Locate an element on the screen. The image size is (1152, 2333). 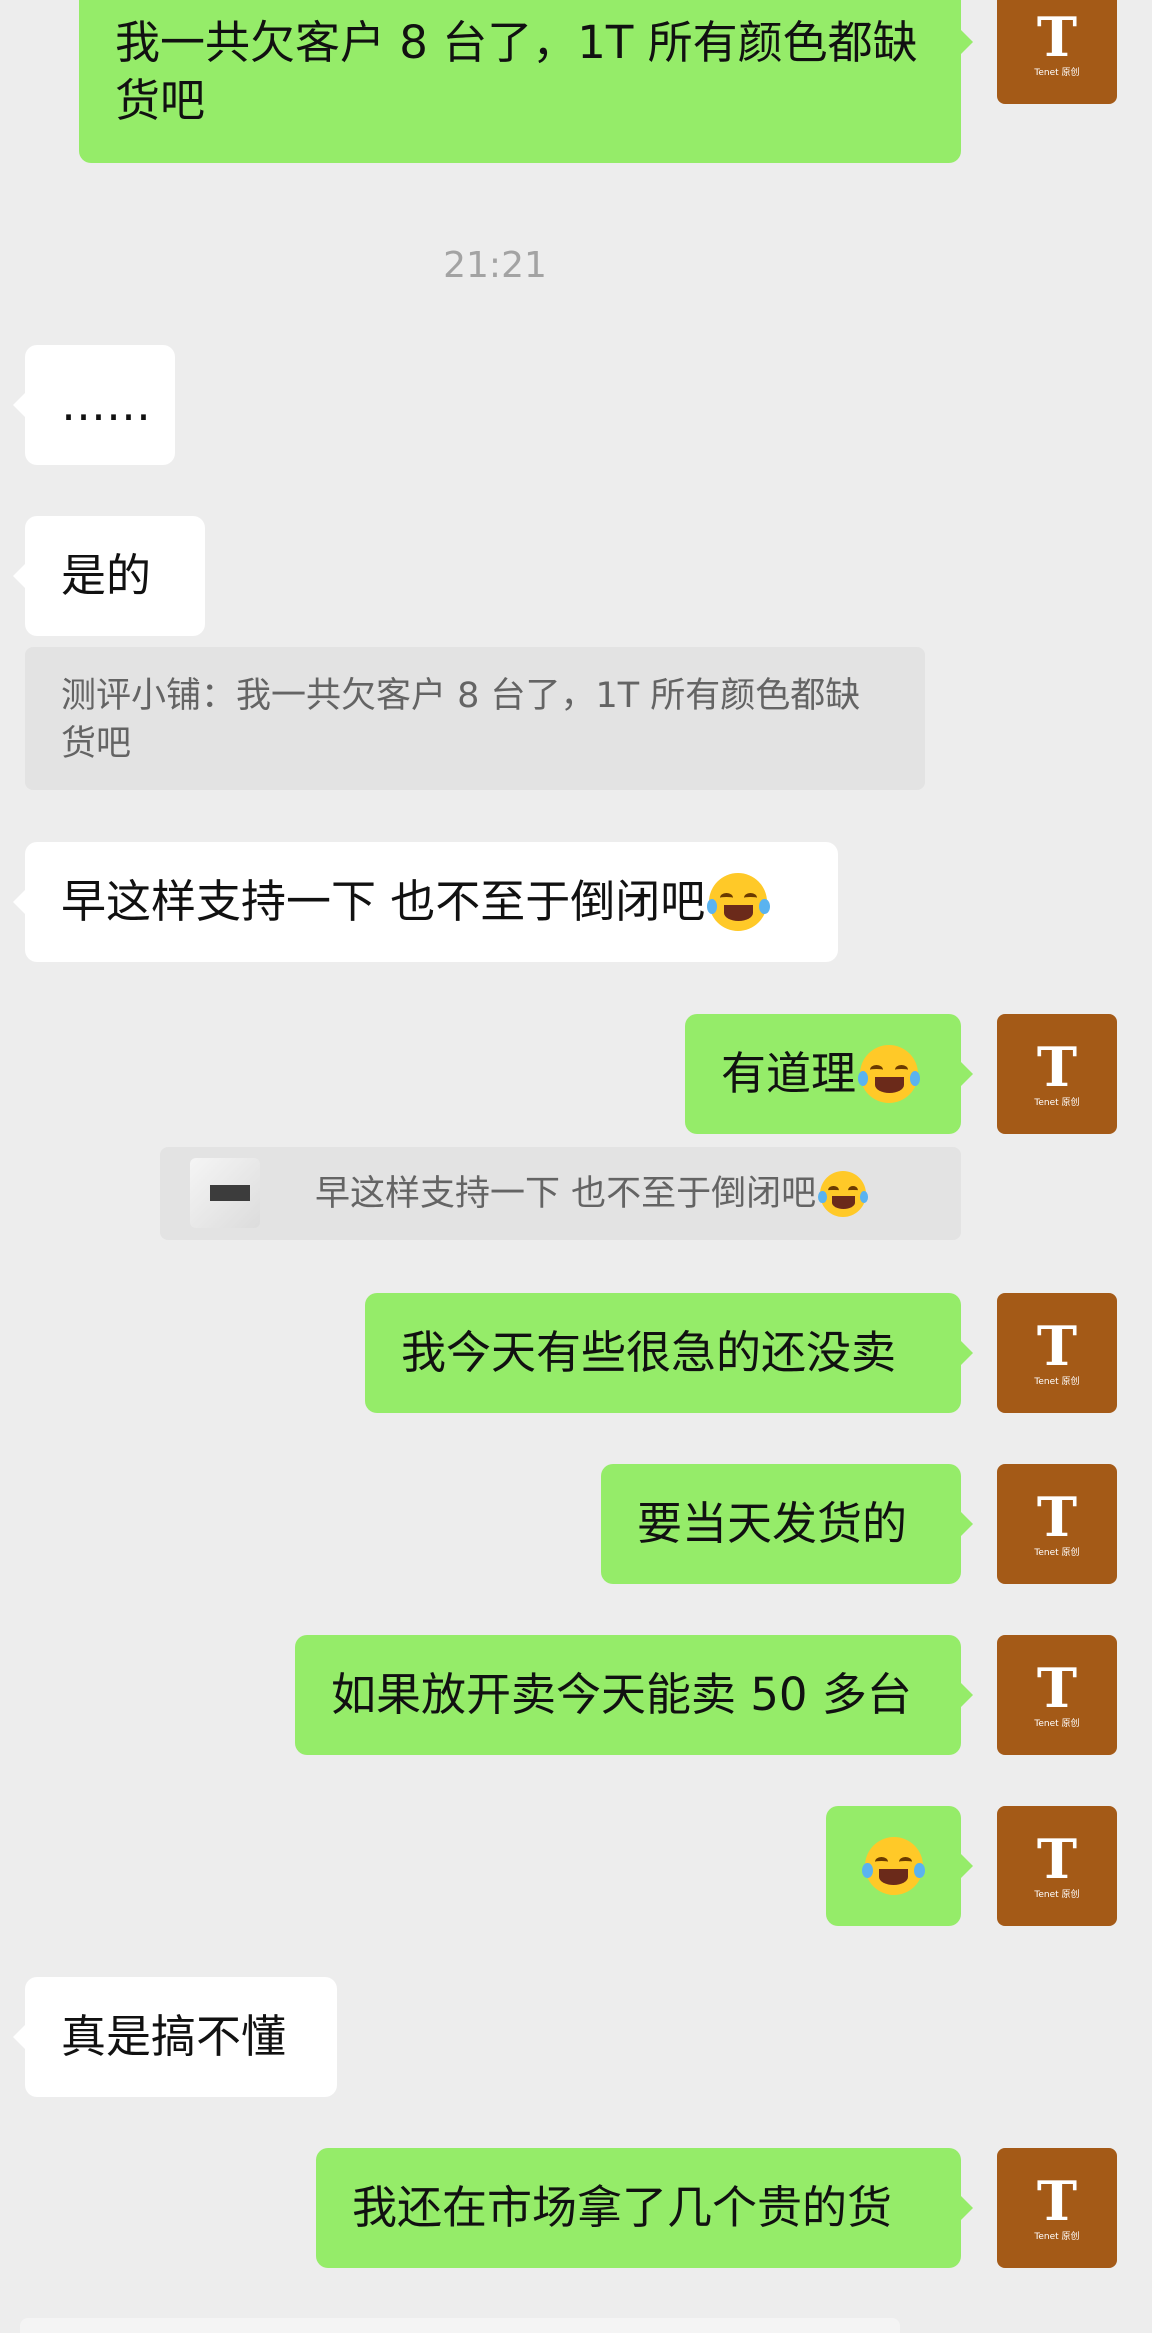
quoted-message: 早这样支持一下 也不至于倒闭吧 is located at coordinates (560, 1193).